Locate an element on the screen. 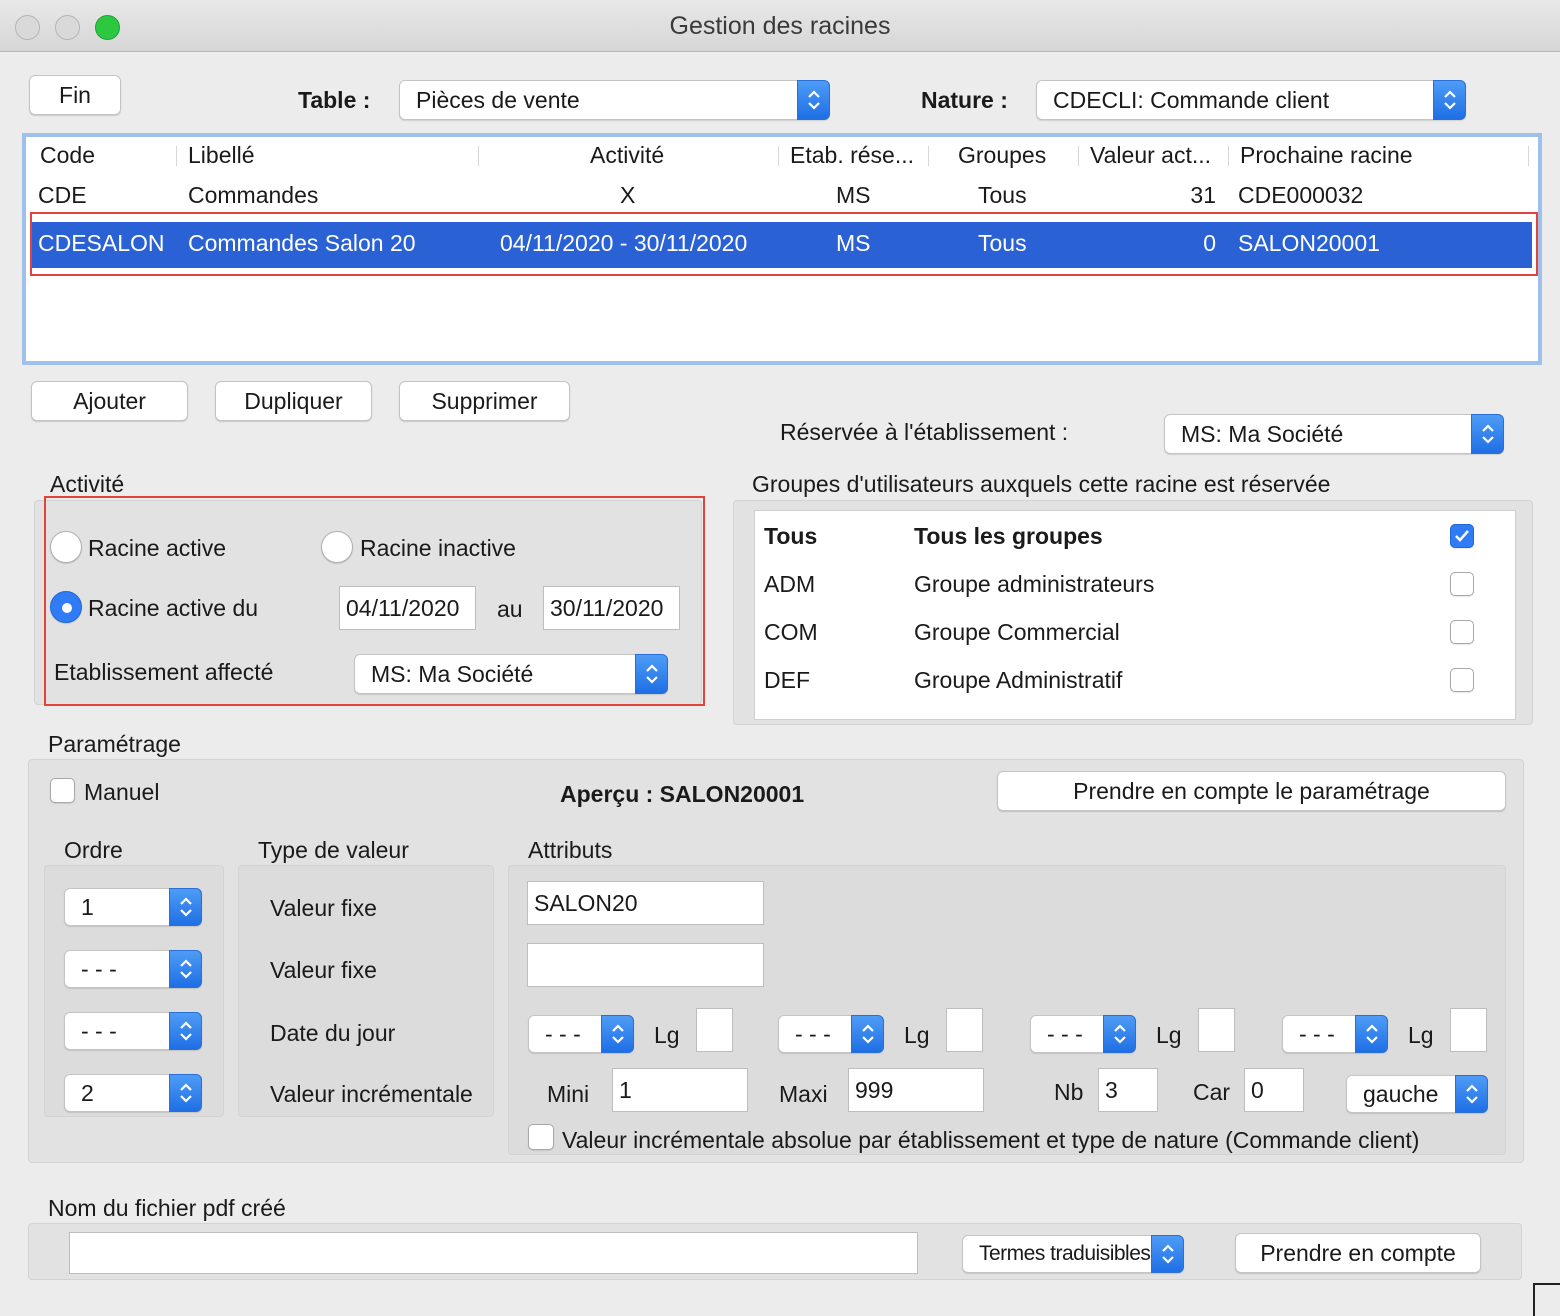 Image resolution: width=1560 pixels, height=1316 pixels. type-title: Type de valeur is located at coordinates (333, 850).